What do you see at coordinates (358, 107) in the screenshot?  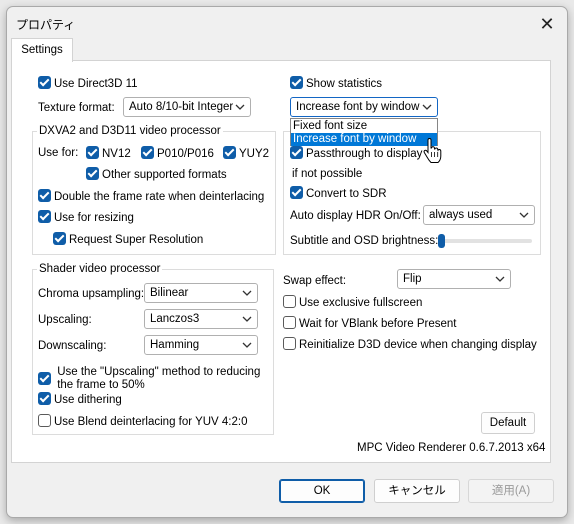 I see `font-size-value: Increase font by window` at bounding box center [358, 107].